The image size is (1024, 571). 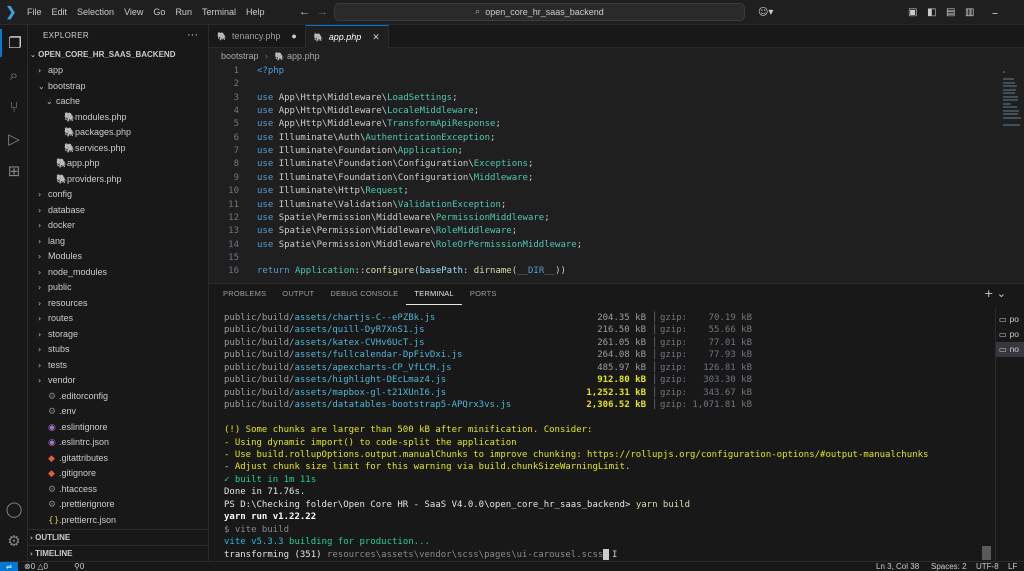 I want to click on panel-tab-output: OUTPUT, so click(x=298, y=294).